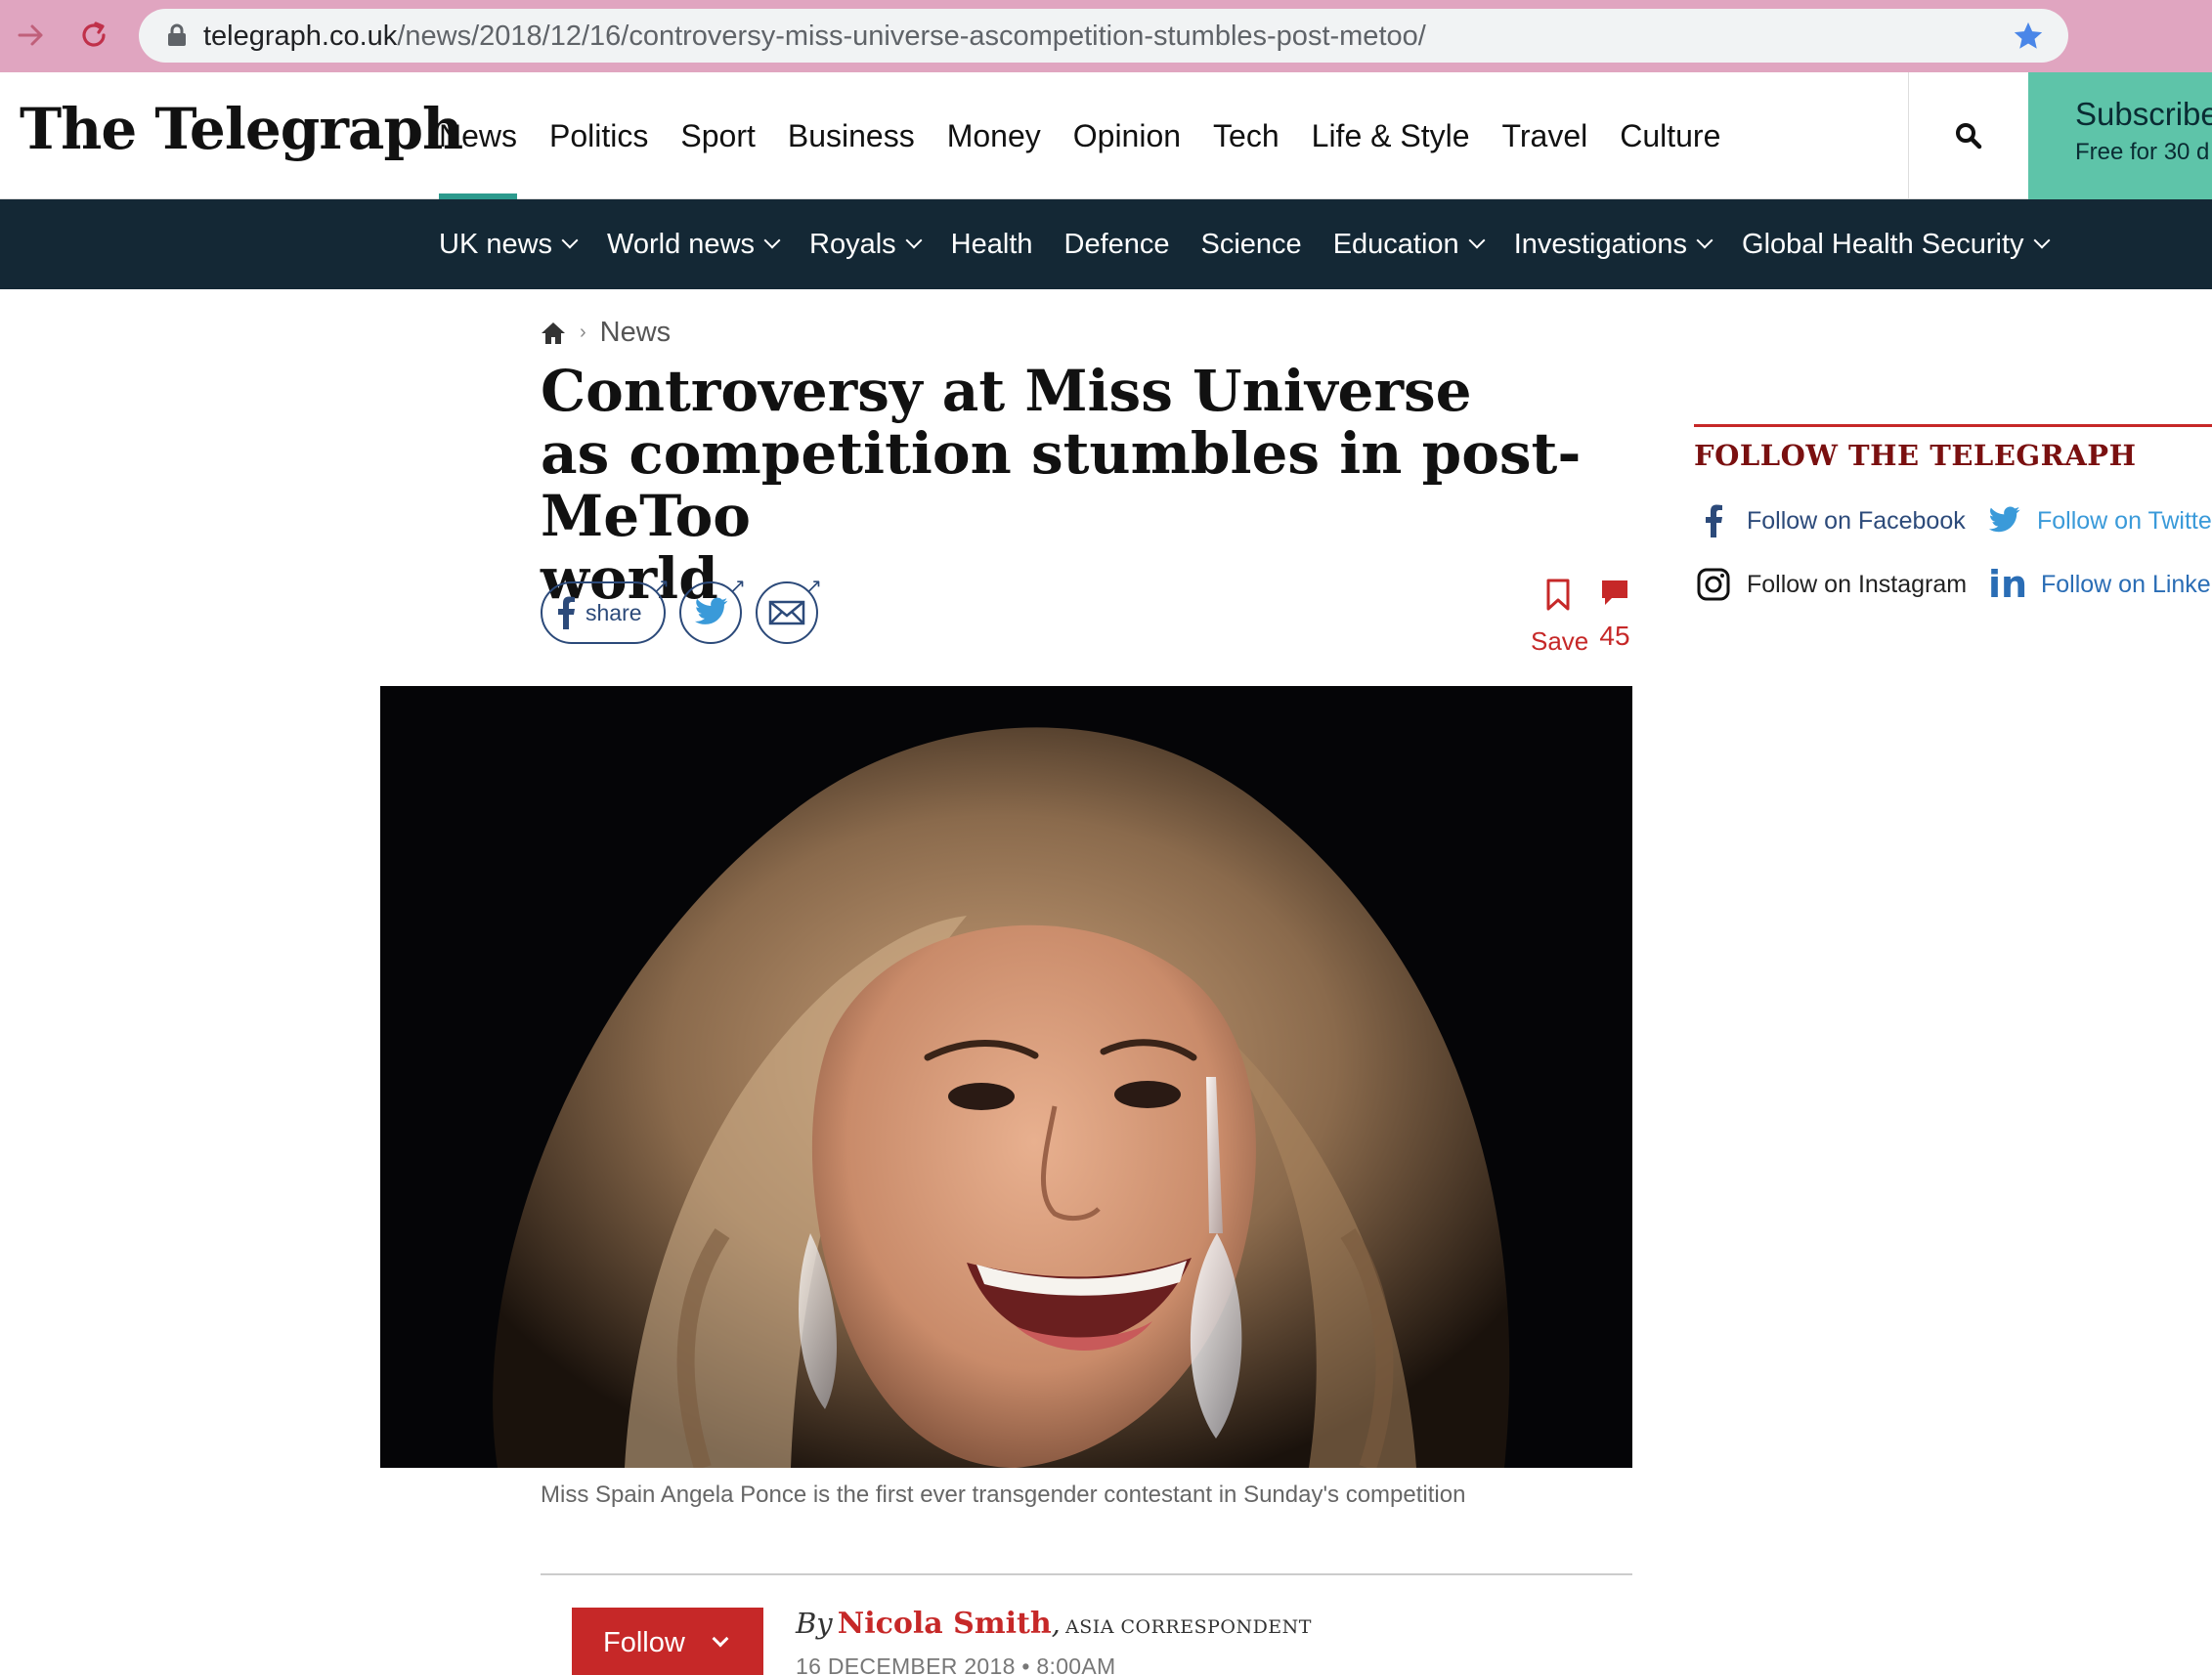 This screenshot has height=1675, width=2212. What do you see at coordinates (851, 136) in the screenshot?
I see `nav-business: Business` at bounding box center [851, 136].